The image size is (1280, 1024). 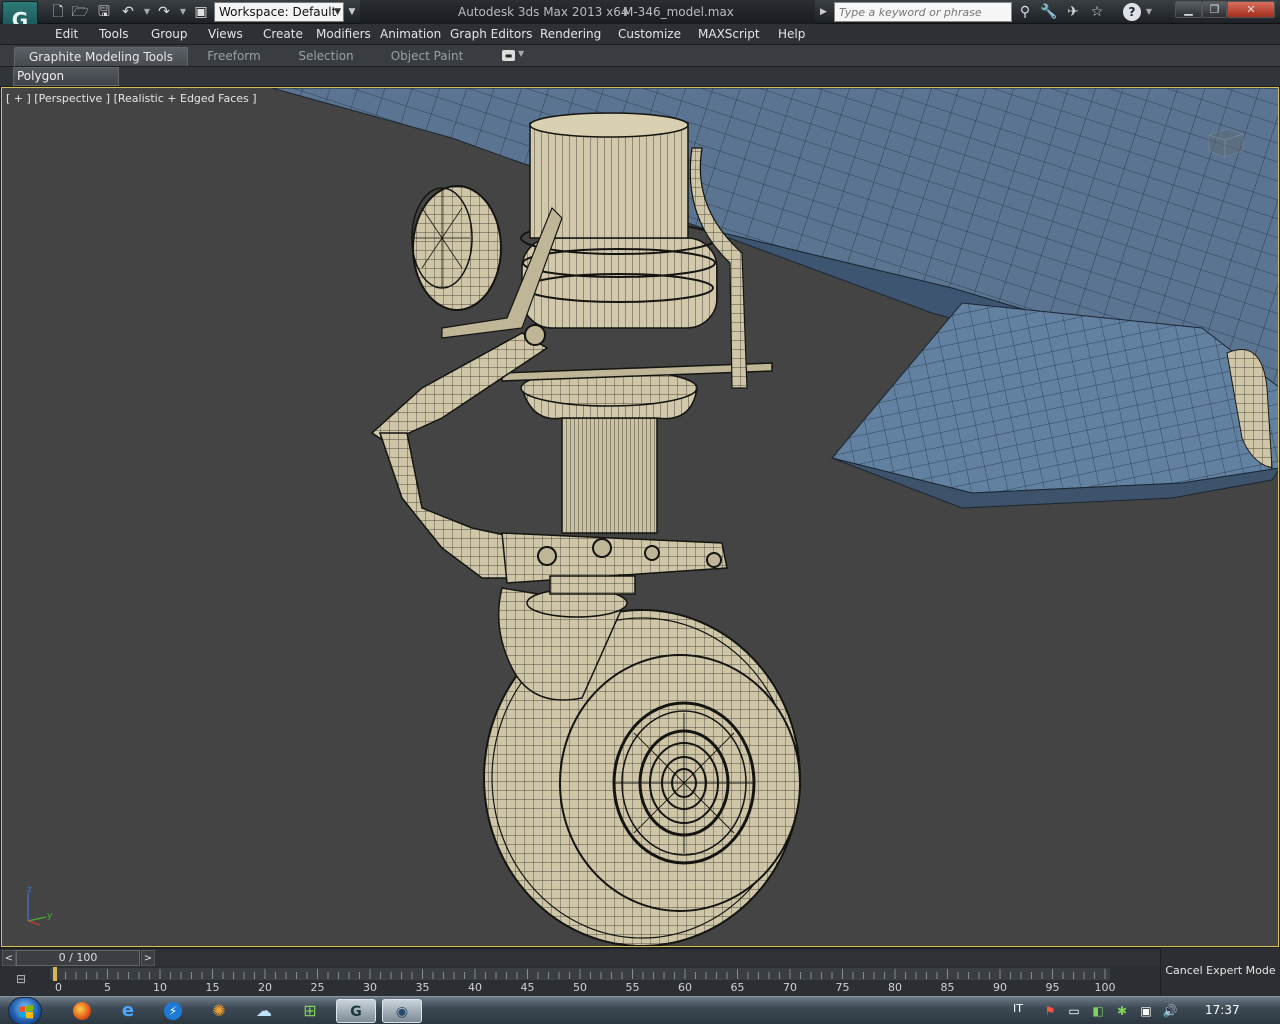 I want to click on help-icon: ?, so click(x=1132, y=12).